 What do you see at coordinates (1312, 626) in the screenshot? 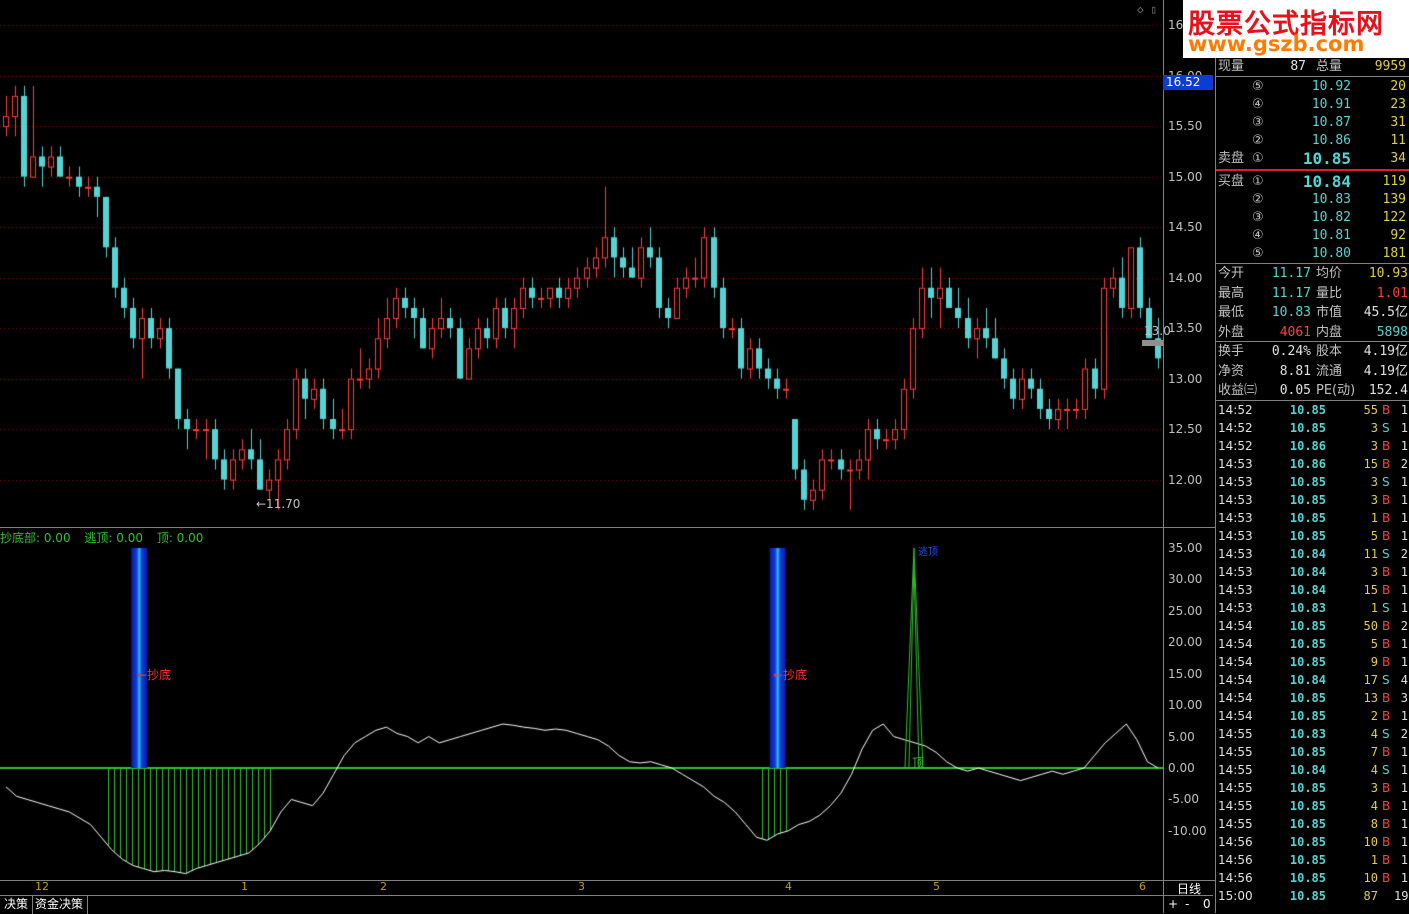
I see `tick-row: 14:54 10.85 50 B 2` at bounding box center [1312, 626].